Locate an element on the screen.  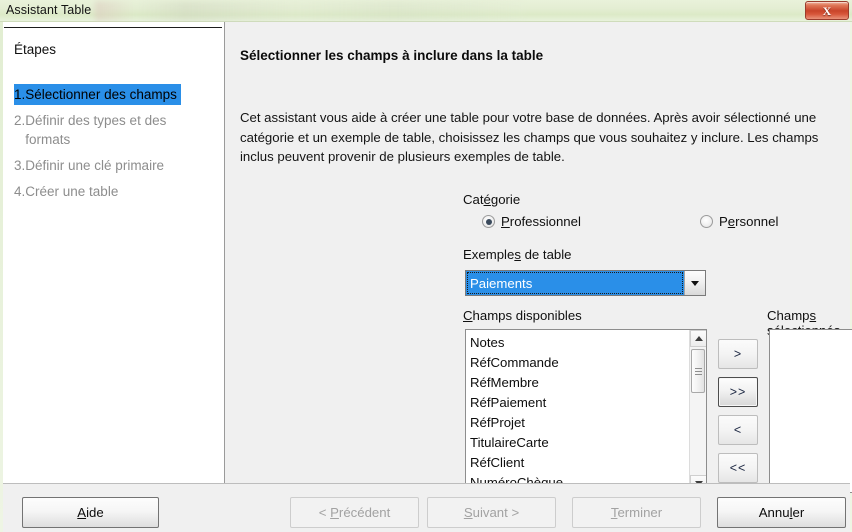
back-button: < Précédent is located at coordinates (354, 512).